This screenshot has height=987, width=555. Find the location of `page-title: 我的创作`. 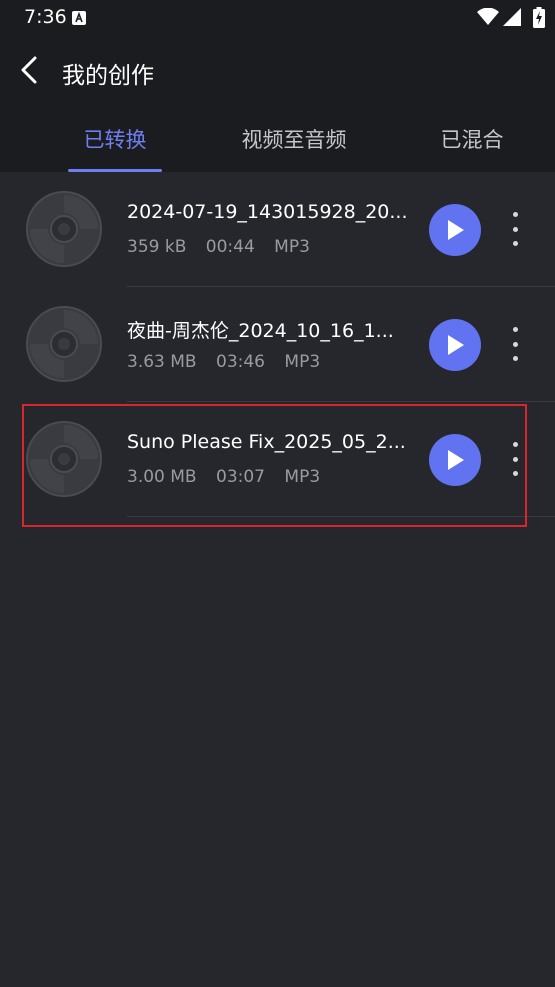

page-title: 我的创作 is located at coordinates (108, 76).